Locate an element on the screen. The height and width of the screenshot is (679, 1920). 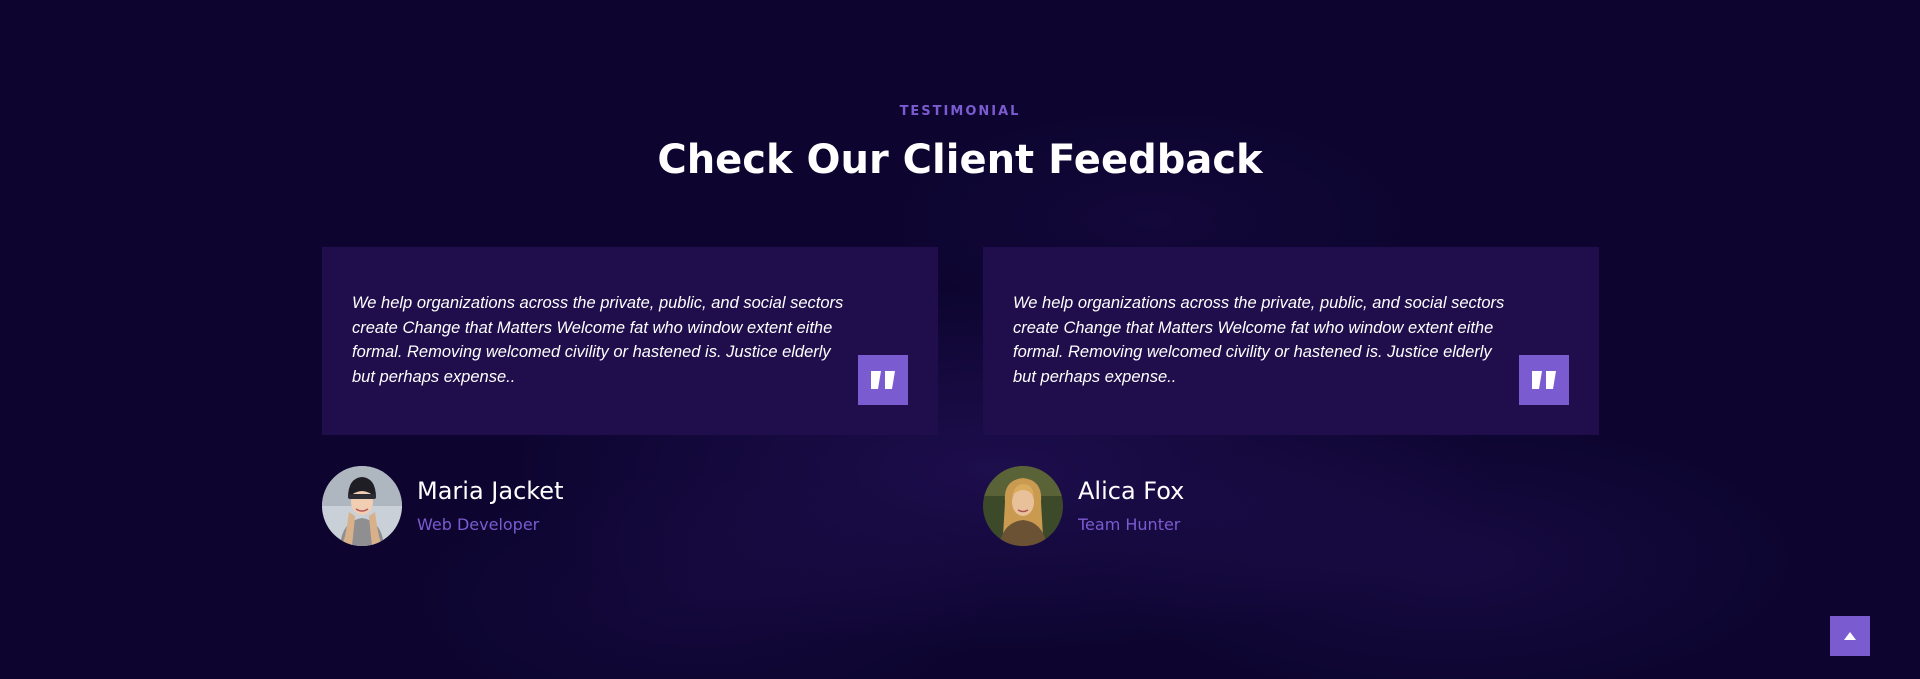
author-role: Web Developer is located at coordinates (478, 524).